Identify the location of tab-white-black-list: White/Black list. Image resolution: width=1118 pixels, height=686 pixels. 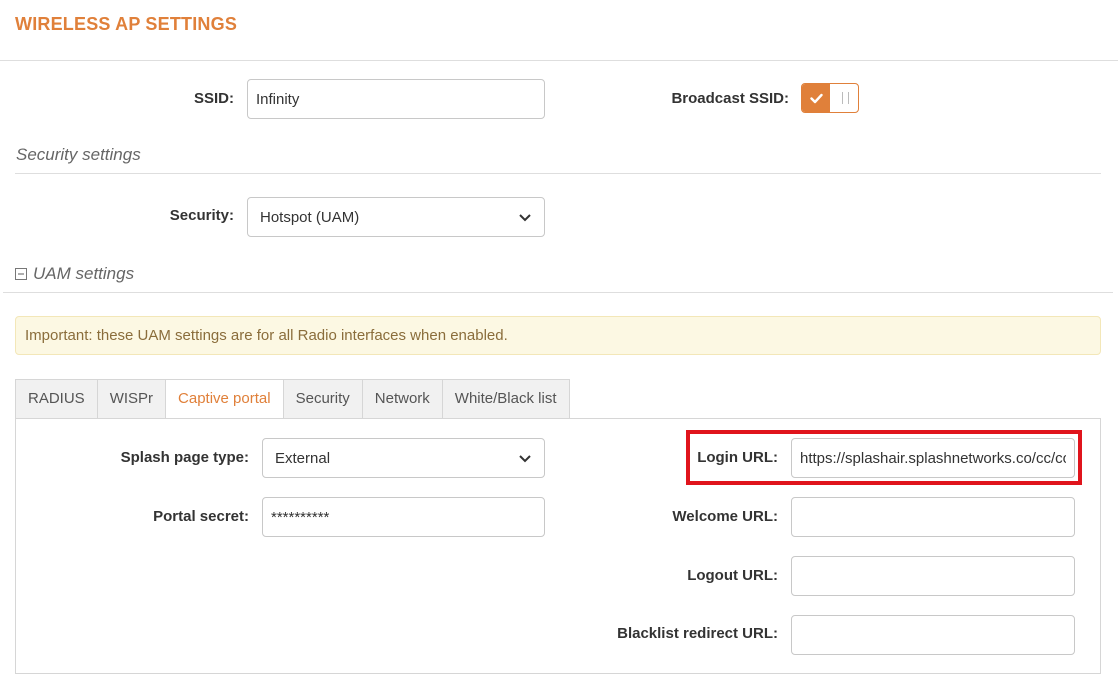
(505, 399).